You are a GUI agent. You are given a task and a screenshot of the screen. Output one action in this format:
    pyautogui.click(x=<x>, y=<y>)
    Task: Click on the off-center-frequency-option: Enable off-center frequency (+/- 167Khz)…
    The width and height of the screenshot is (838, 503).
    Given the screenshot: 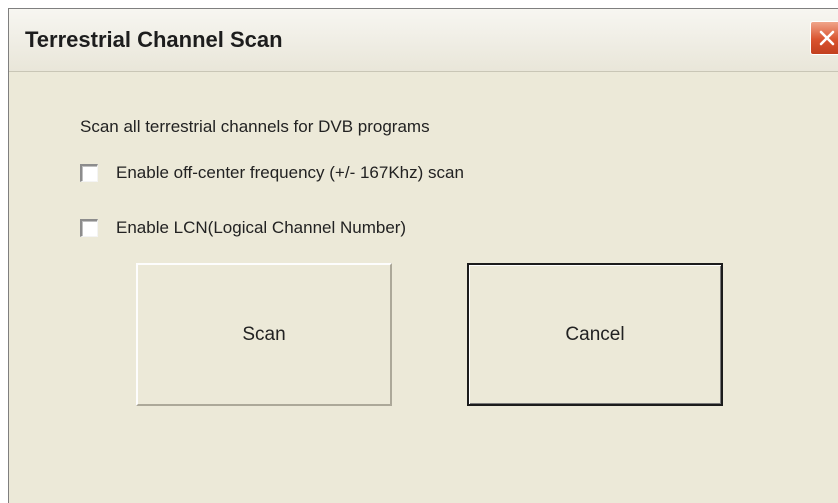 What is the action you would take?
    pyautogui.click(x=272, y=173)
    